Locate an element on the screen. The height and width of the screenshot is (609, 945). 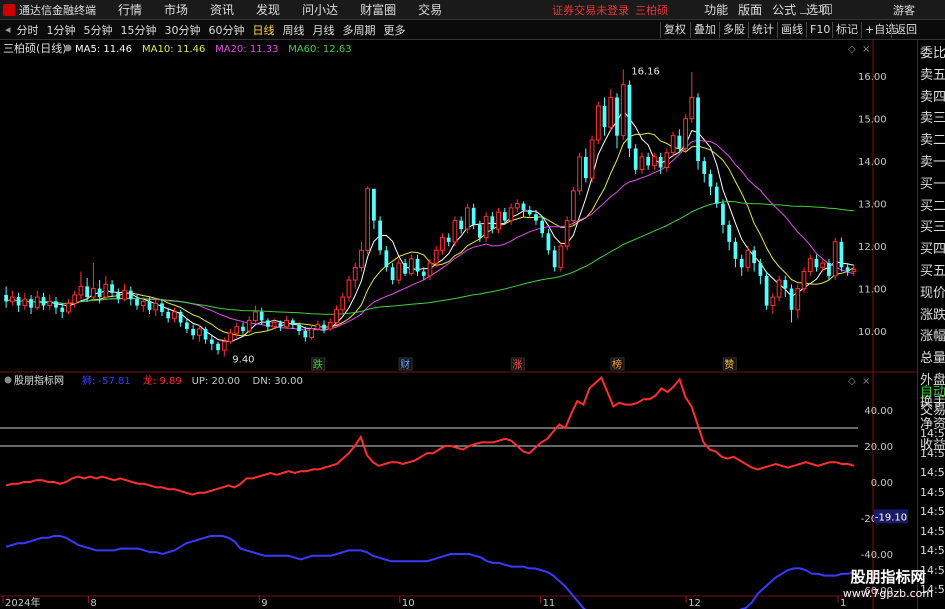
x-tick-label-1: 8 is located at coordinates (93, 603).